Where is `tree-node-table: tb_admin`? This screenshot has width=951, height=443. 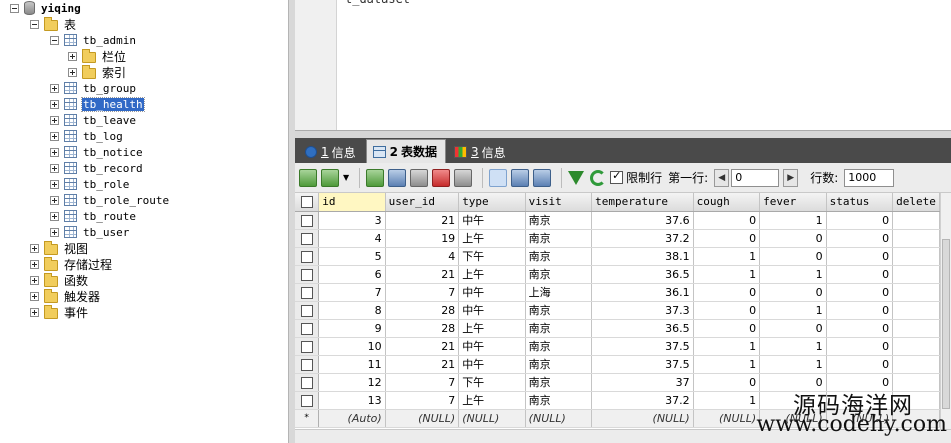 tree-node-table: tb_admin is located at coordinates (93, 40).